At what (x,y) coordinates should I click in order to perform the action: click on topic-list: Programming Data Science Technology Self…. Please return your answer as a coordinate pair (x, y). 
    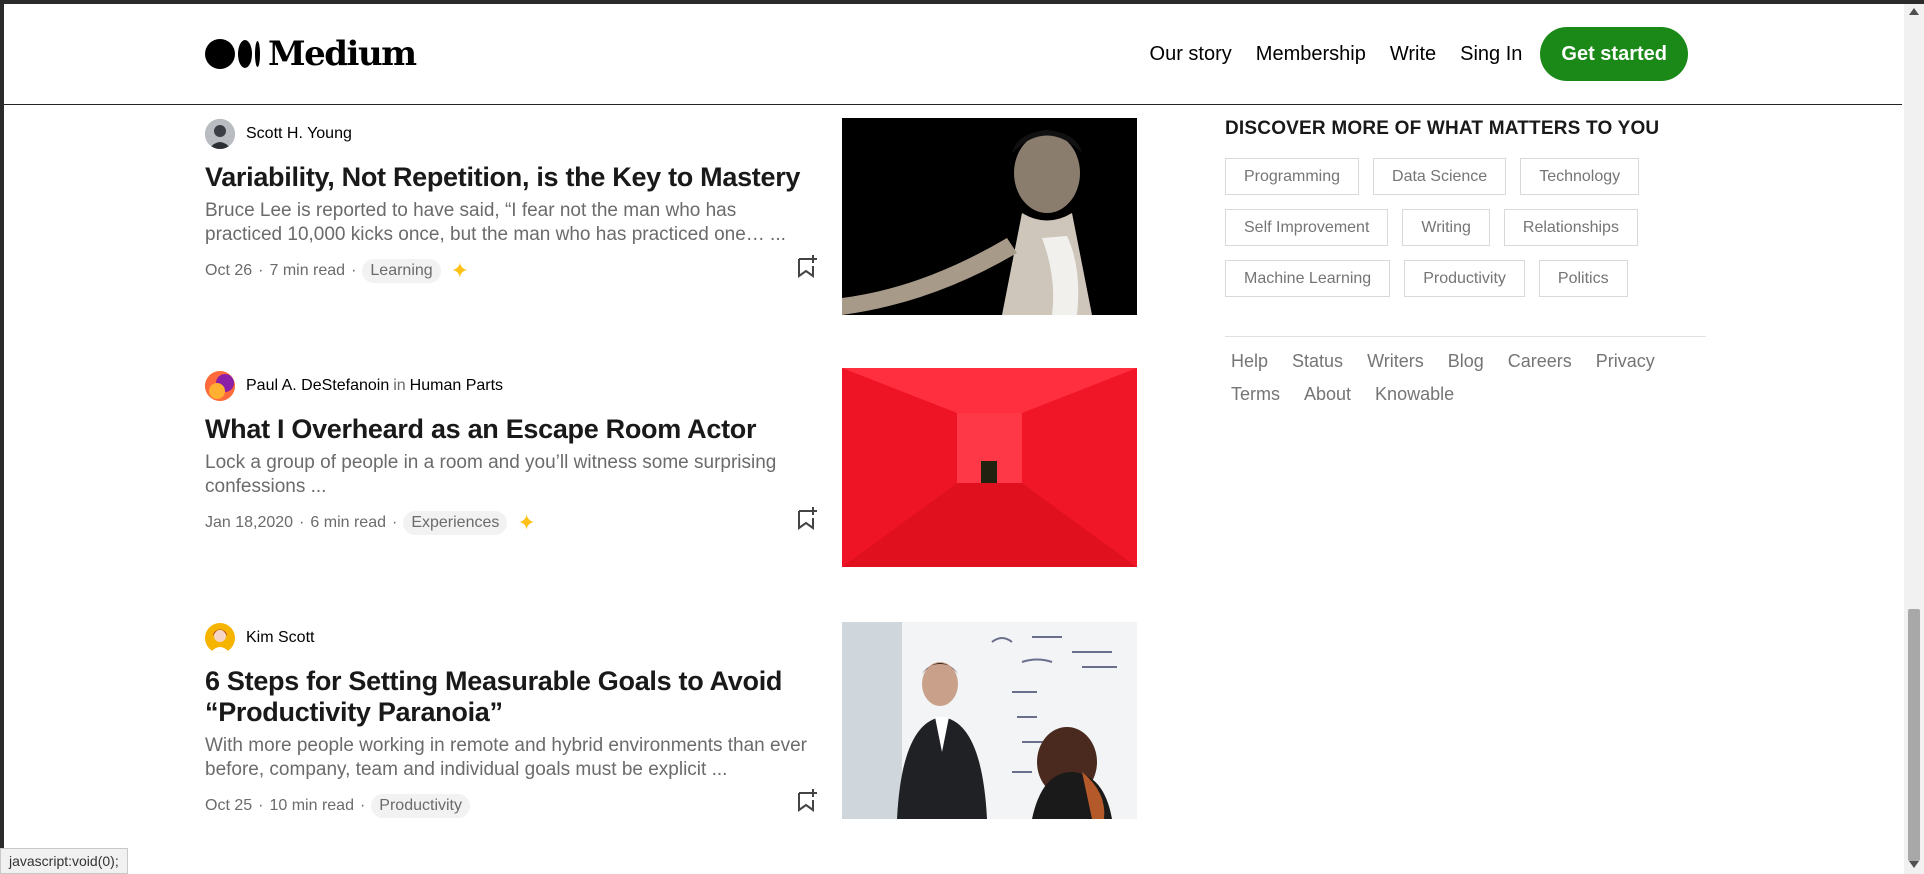
    Looking at the image, I should click on (1460, 234).